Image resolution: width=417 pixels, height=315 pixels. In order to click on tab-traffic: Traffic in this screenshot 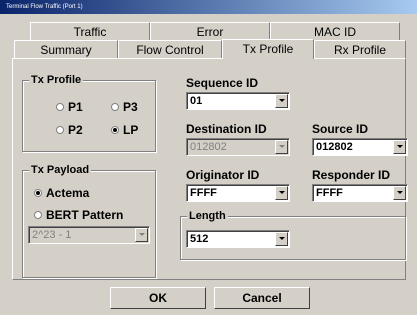, I will do `click(90, 31)`.